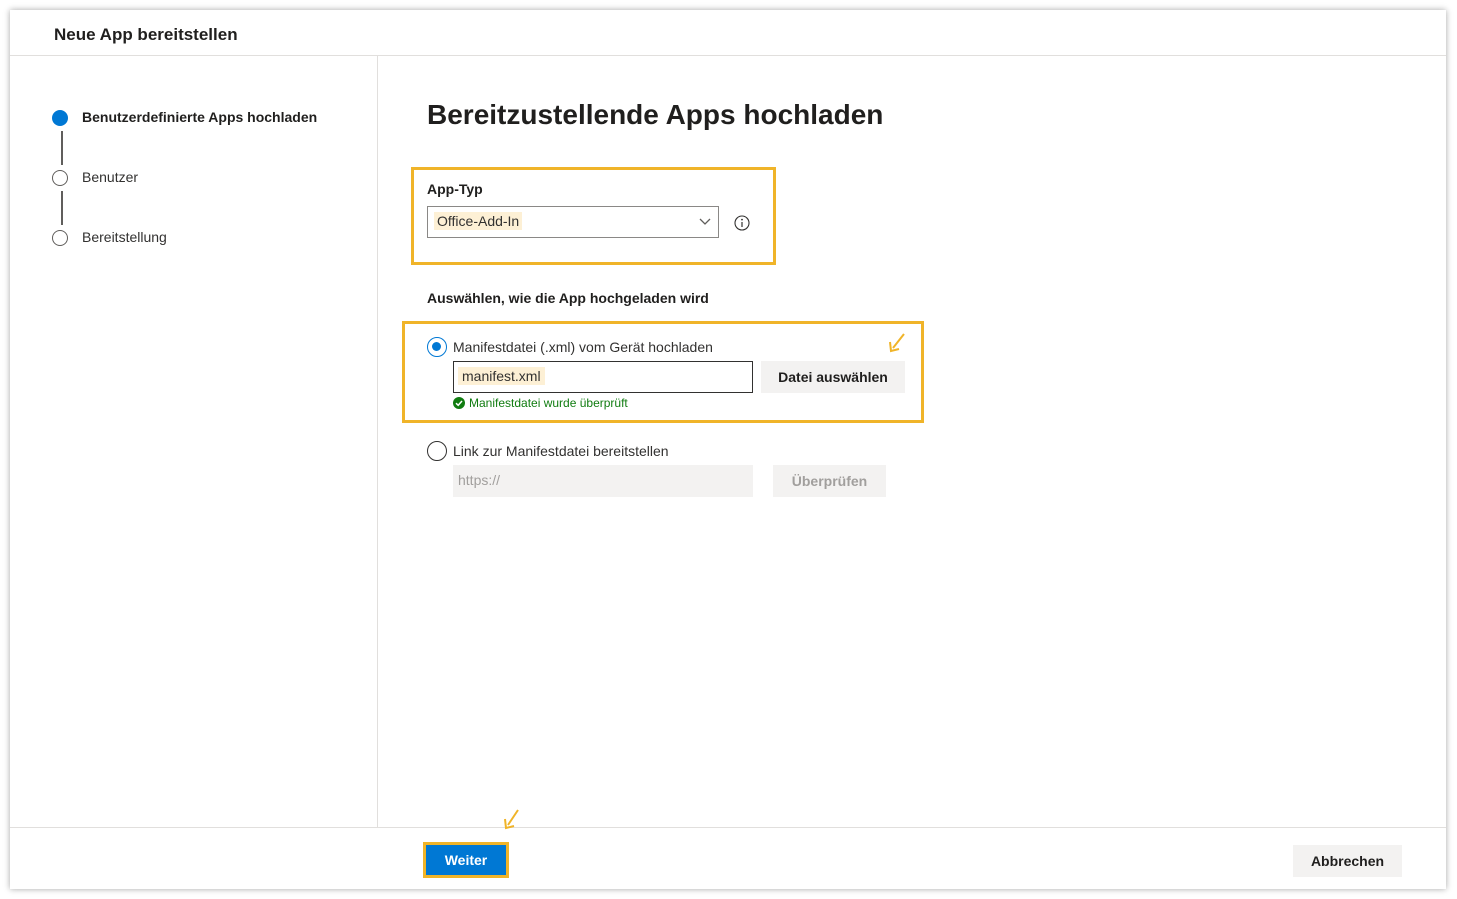  What do you see at coordinates (603, 481) in the screenshot?
I see `manifest-url-input: https://` at bounding box center [603, 481].